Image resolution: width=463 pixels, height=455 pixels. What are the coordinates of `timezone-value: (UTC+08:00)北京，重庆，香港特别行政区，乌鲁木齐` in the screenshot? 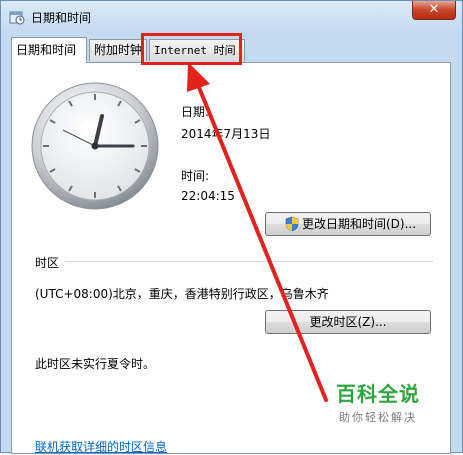 It's located at (182, 294).